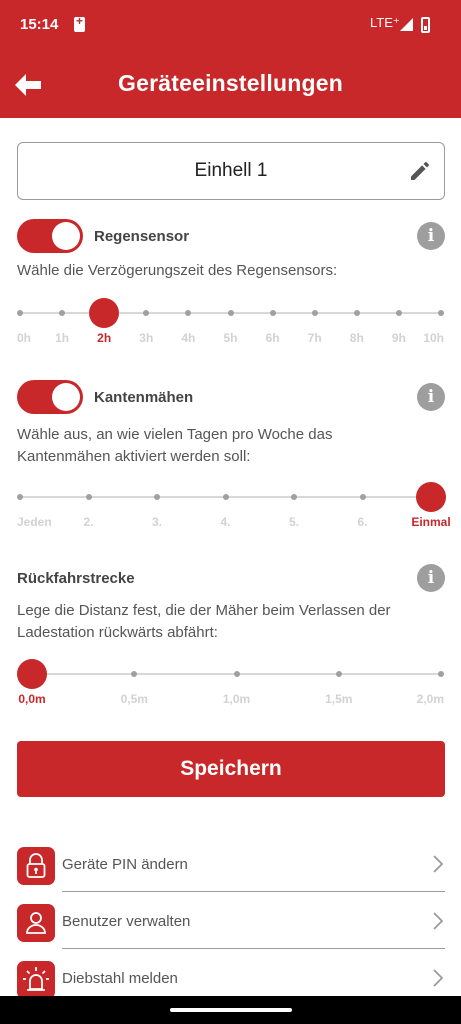 The image size is (461, 1024). I want to click on alarm-light-icon, so click(36, 980).